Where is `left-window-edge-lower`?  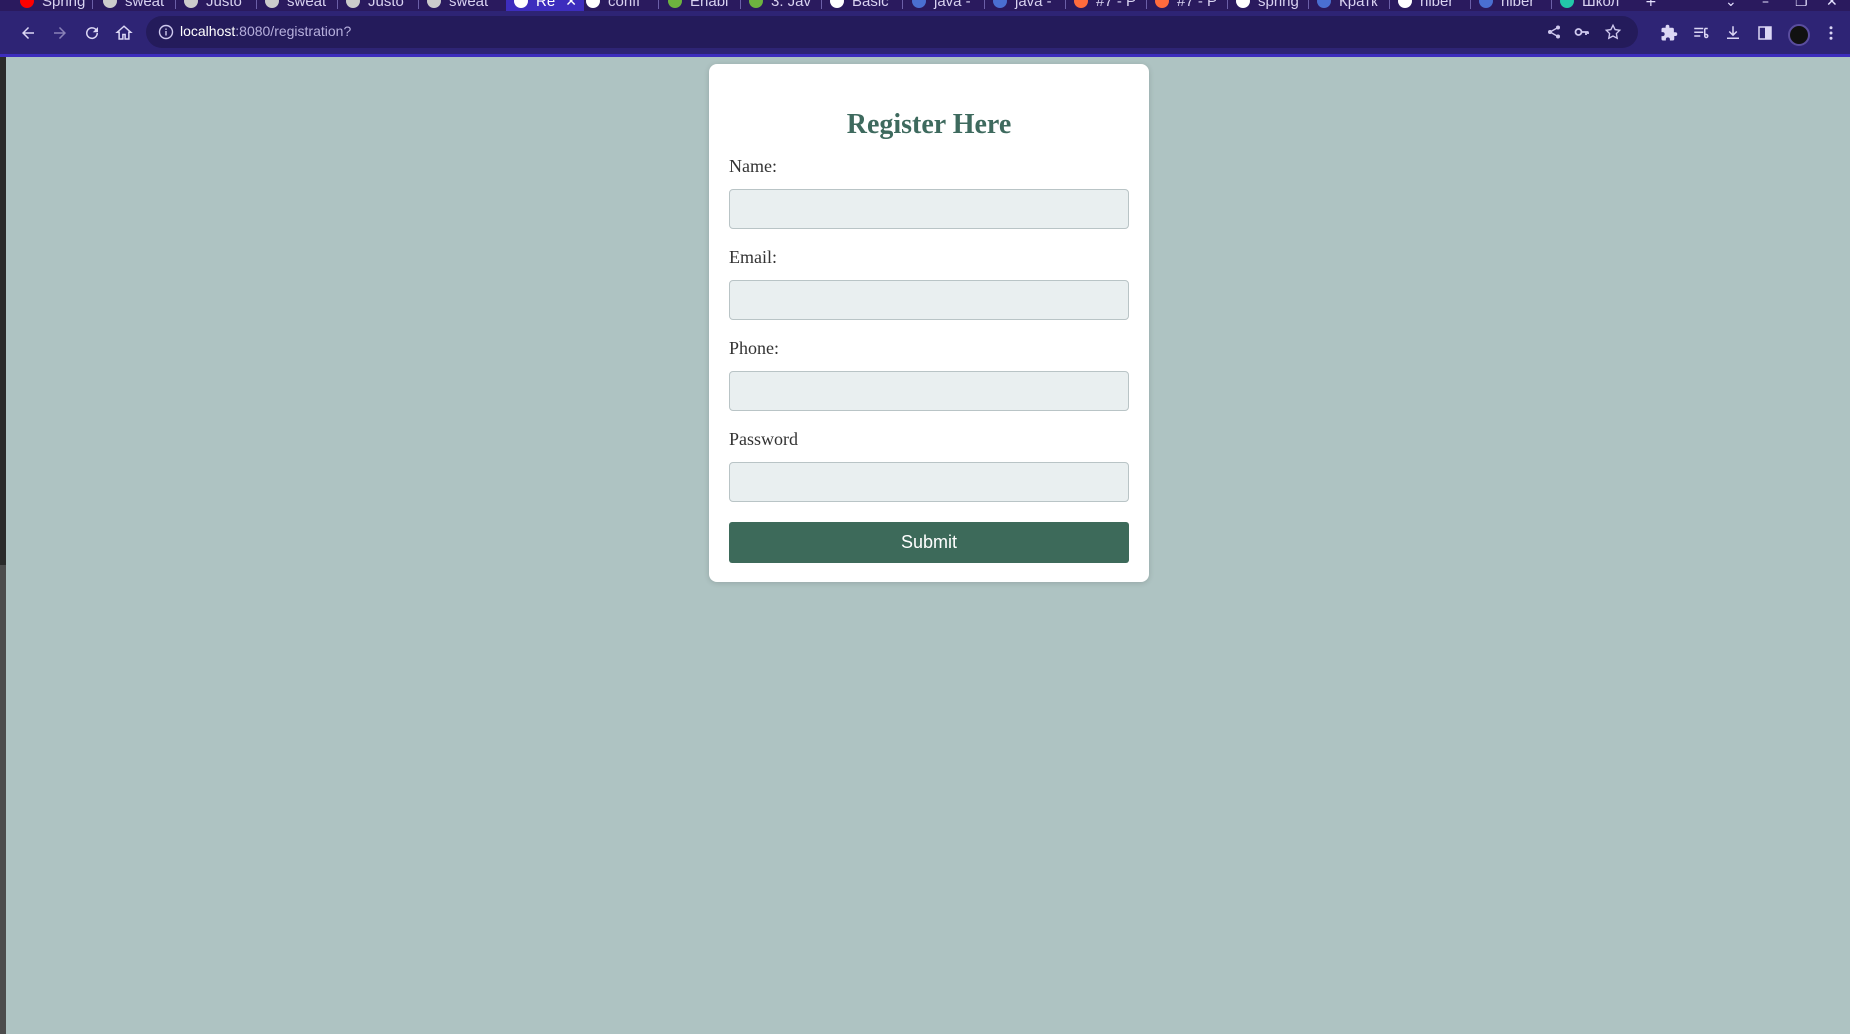 left-window-edge-lower is located at coordinates (3, 799).